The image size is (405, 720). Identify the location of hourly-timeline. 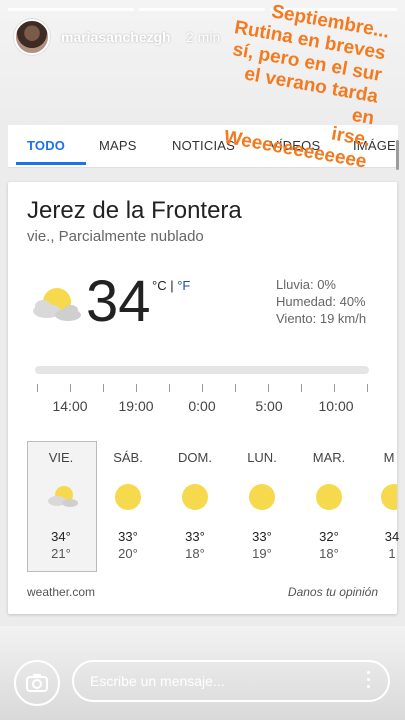
(202, 370).